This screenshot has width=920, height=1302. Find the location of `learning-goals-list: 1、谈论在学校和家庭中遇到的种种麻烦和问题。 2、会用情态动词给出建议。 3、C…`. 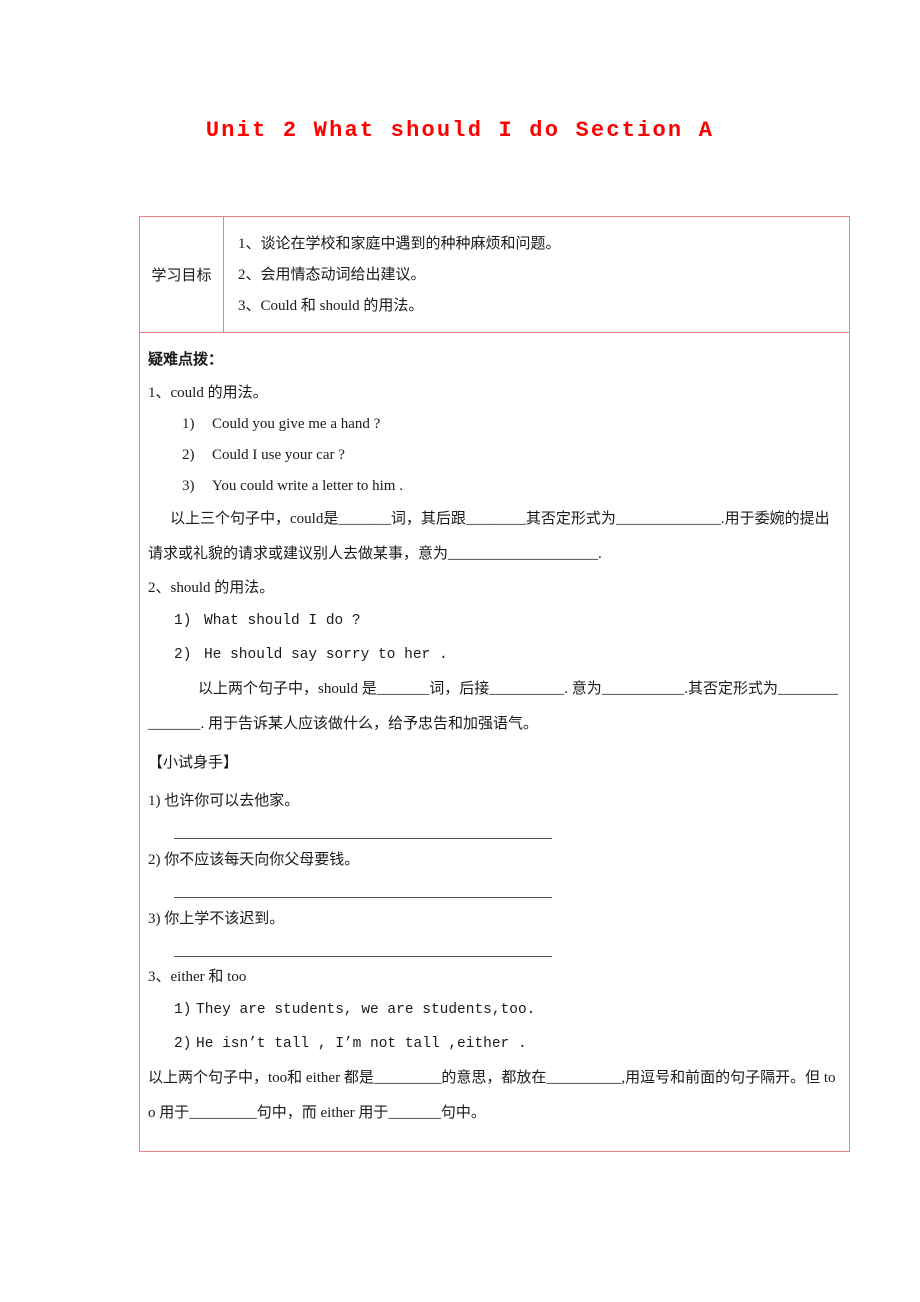

learning-goals-list: 1、谈论在学校和家庭中遇到的种种麻烦和问题。 2、会用情态动词给出建议。 3、C… is located at coordinates (536, 274).